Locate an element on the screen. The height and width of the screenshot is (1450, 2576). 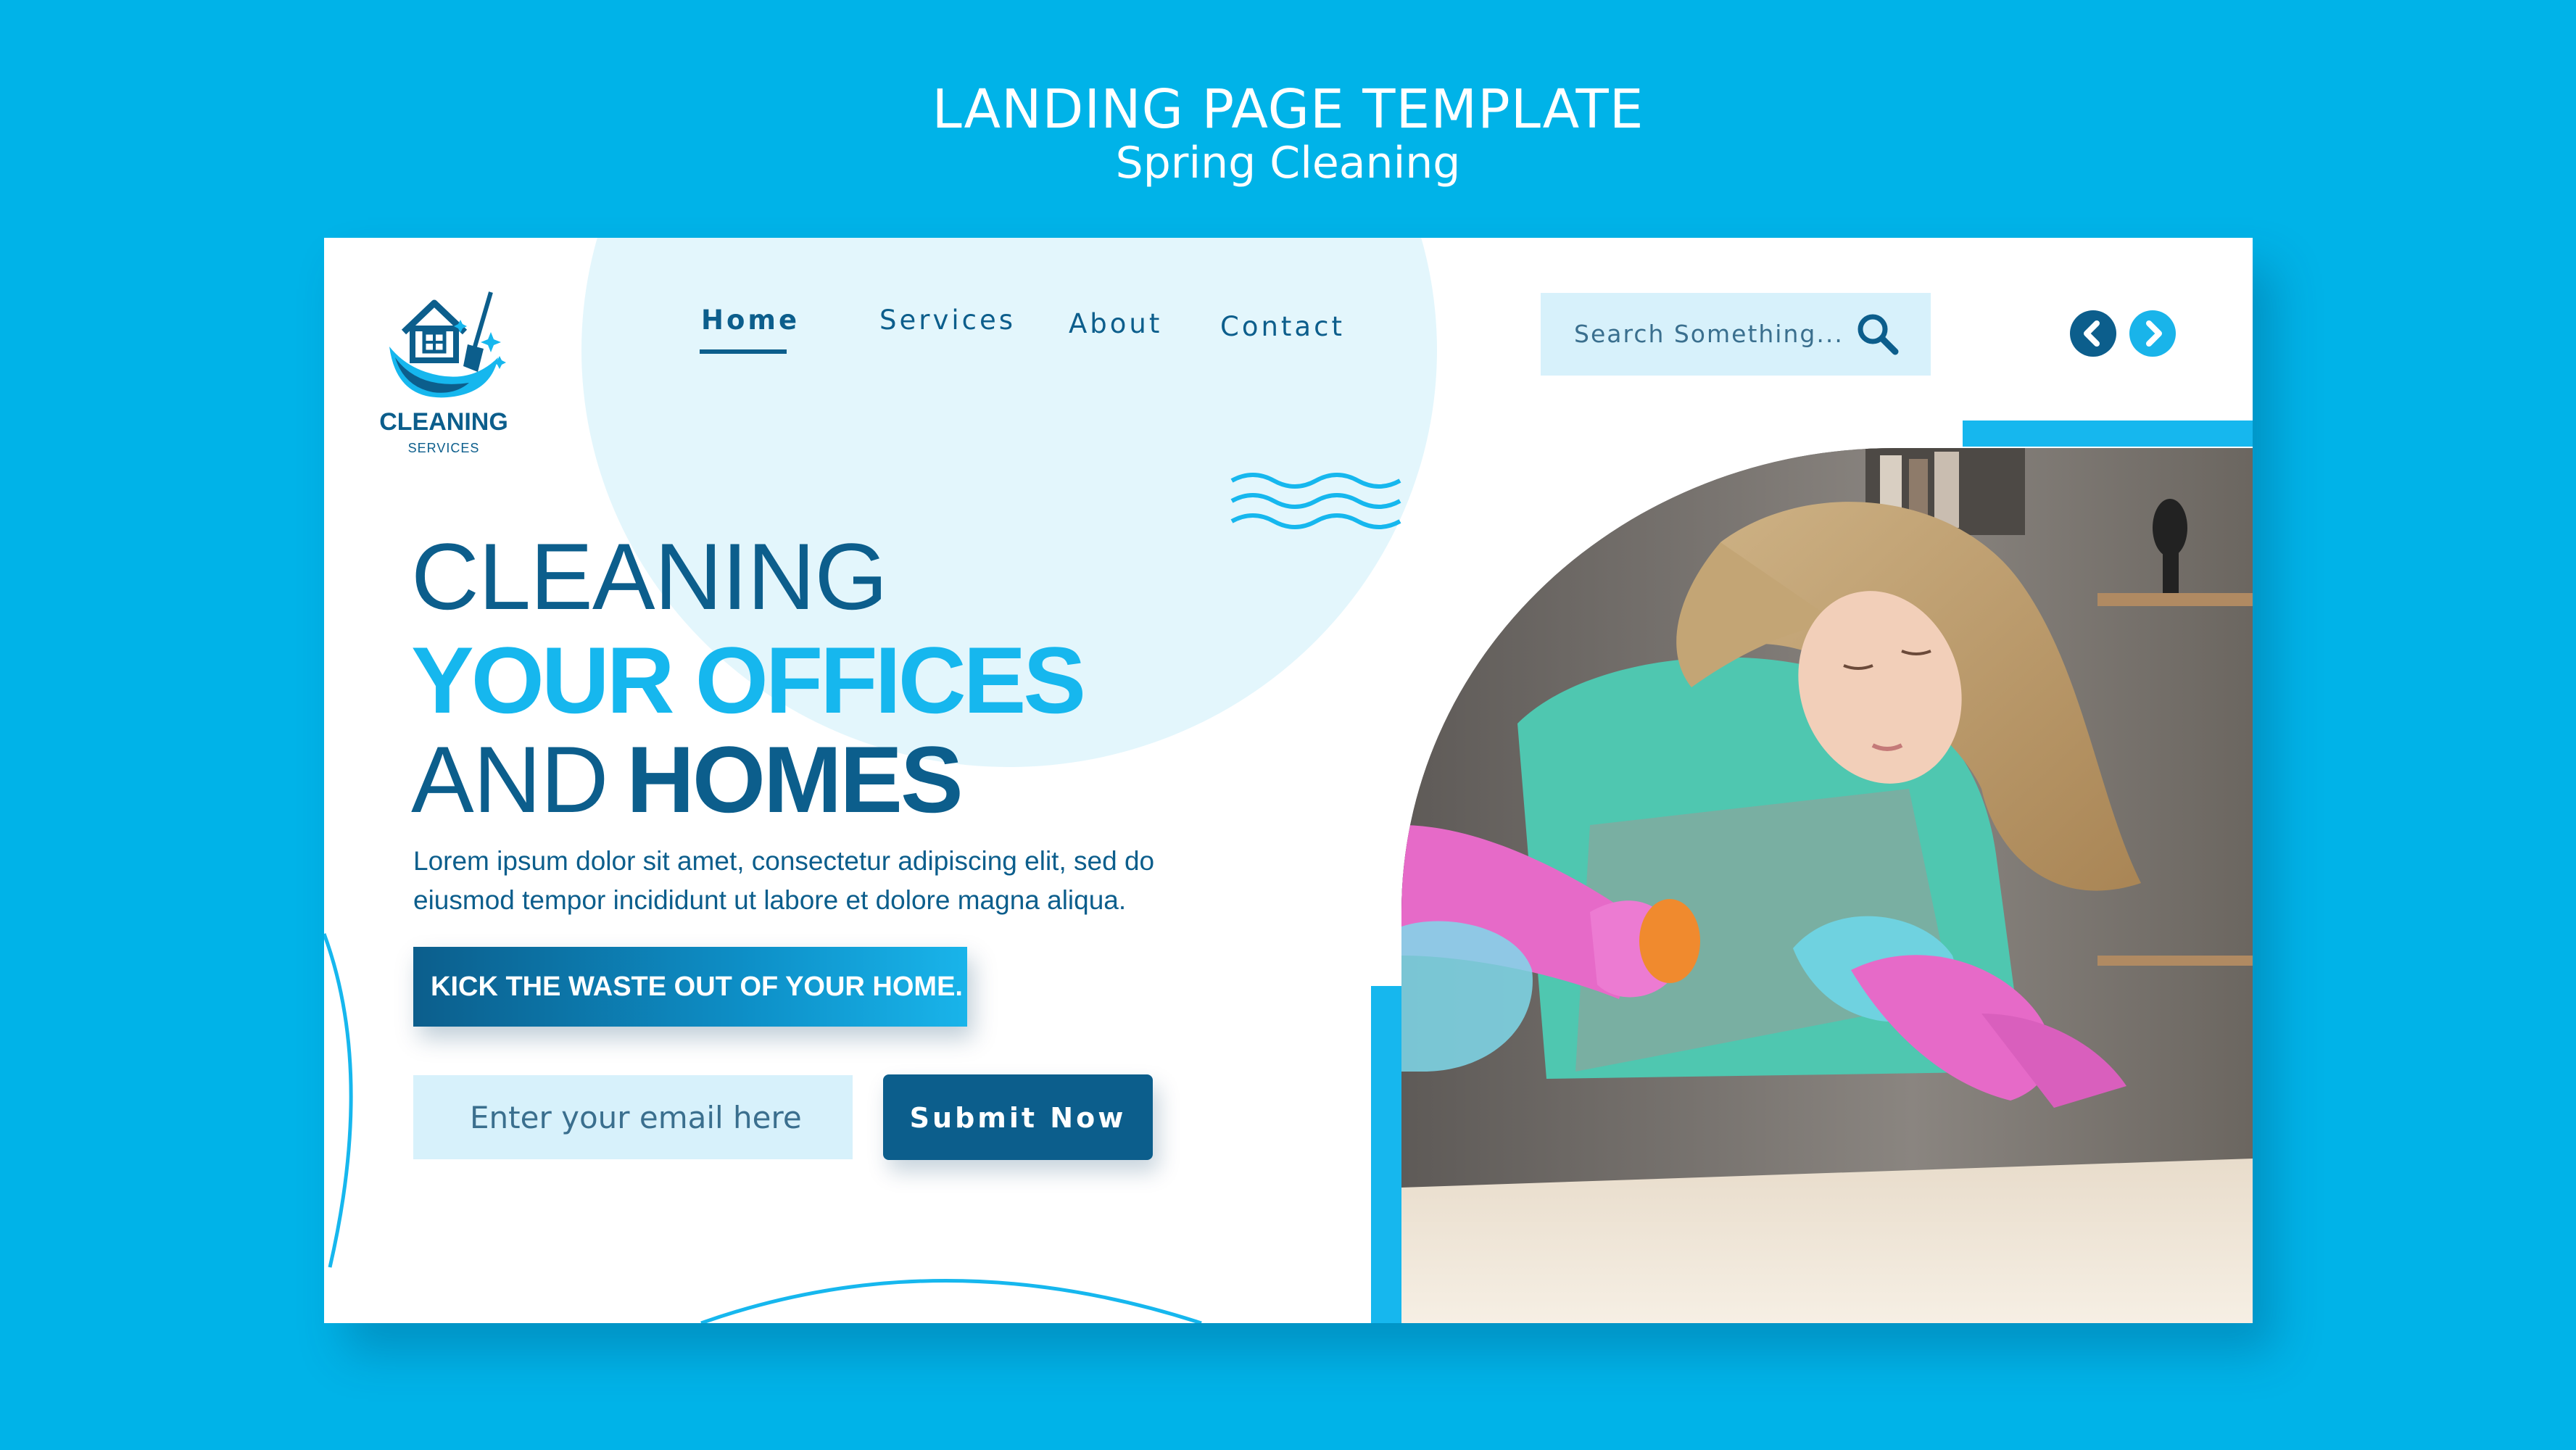
headline-line-3-bold: HOMES is located at coordinates (795, 779).